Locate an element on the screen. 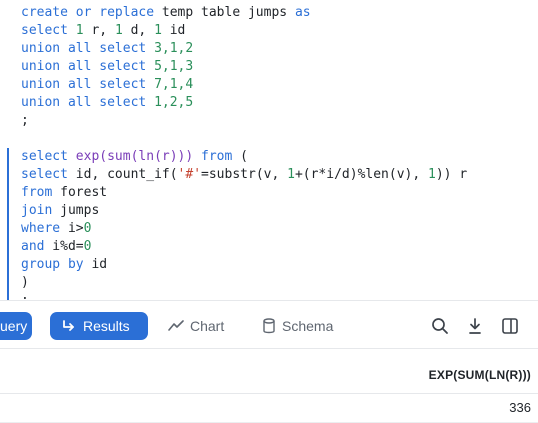 The height and width of the screenshot is (423, 538). query-tab-label: uery is located at coordinates (14, 326).